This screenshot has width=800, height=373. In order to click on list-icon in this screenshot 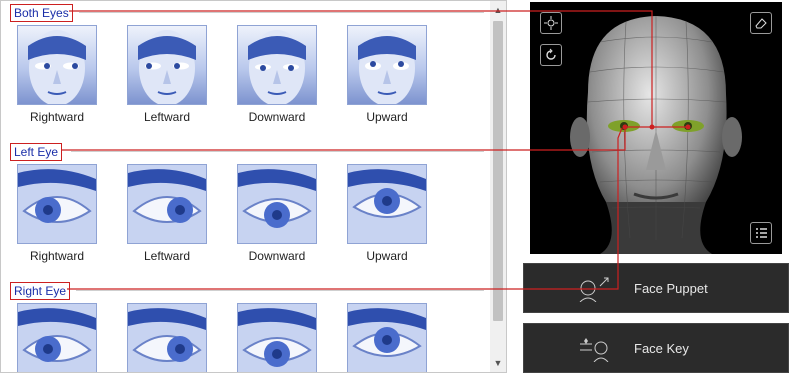, I will do `click(761, 233)`.